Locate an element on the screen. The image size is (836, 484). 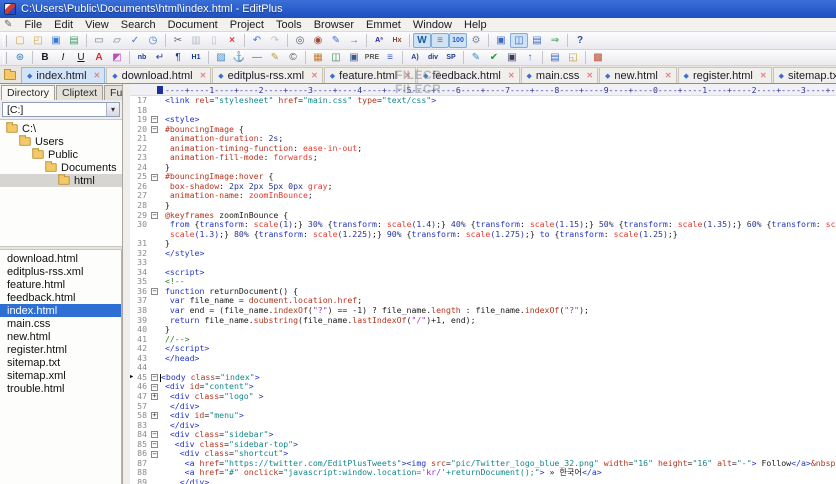
auto-indent-button: ≡ is located at coordinates (440, 40).